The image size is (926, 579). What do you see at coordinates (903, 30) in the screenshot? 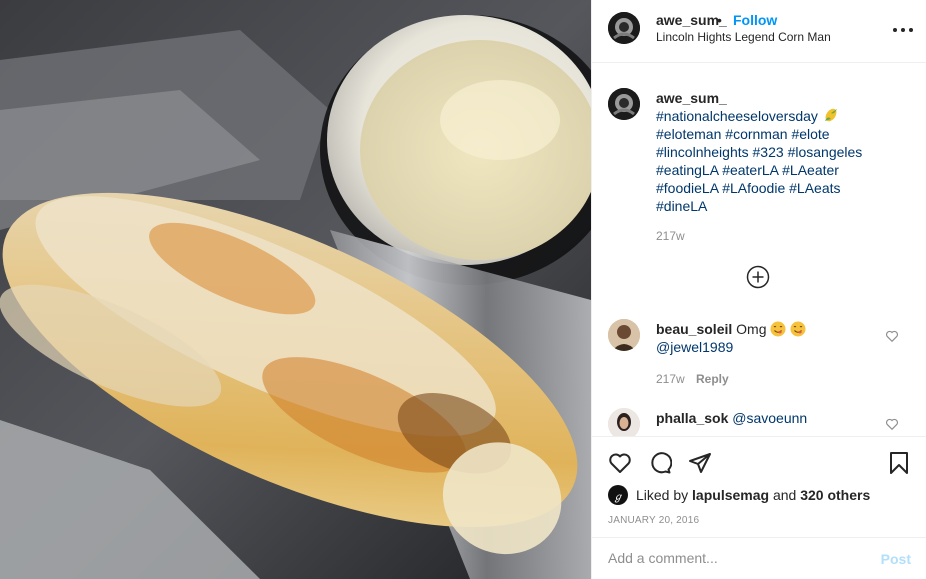
I see `more-options-icon` at bounding box center [903, 30].